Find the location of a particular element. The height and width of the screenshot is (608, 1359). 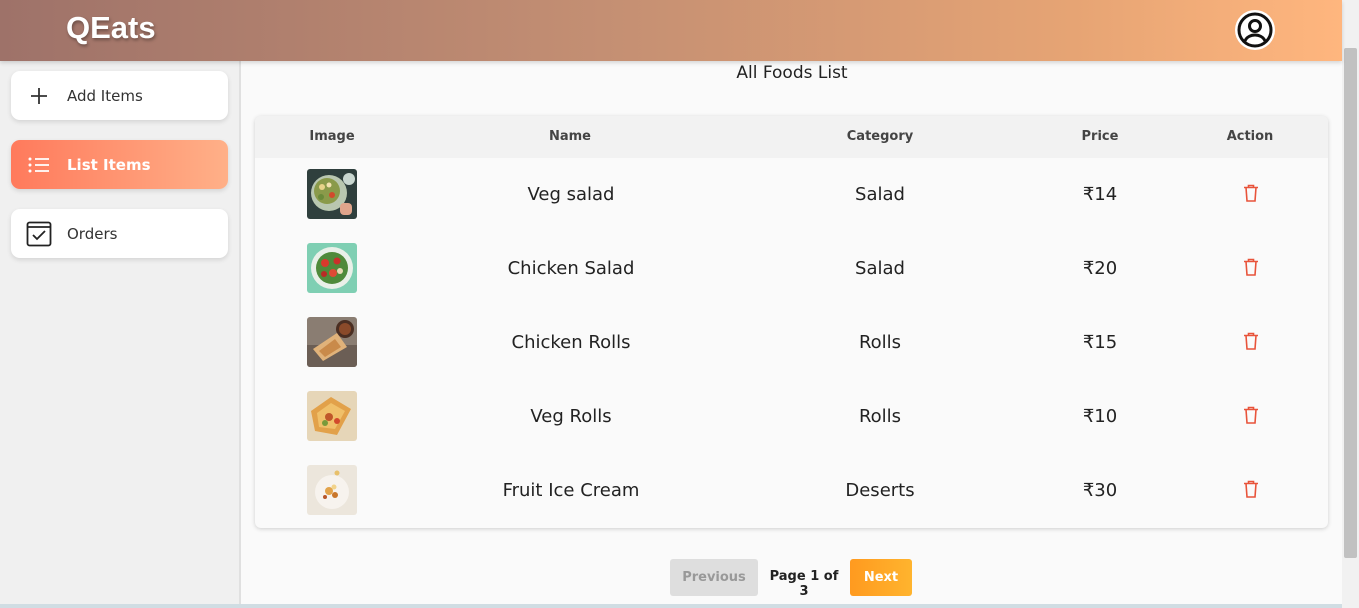

page-title: All Foods List is located at coordinates (792, 73).